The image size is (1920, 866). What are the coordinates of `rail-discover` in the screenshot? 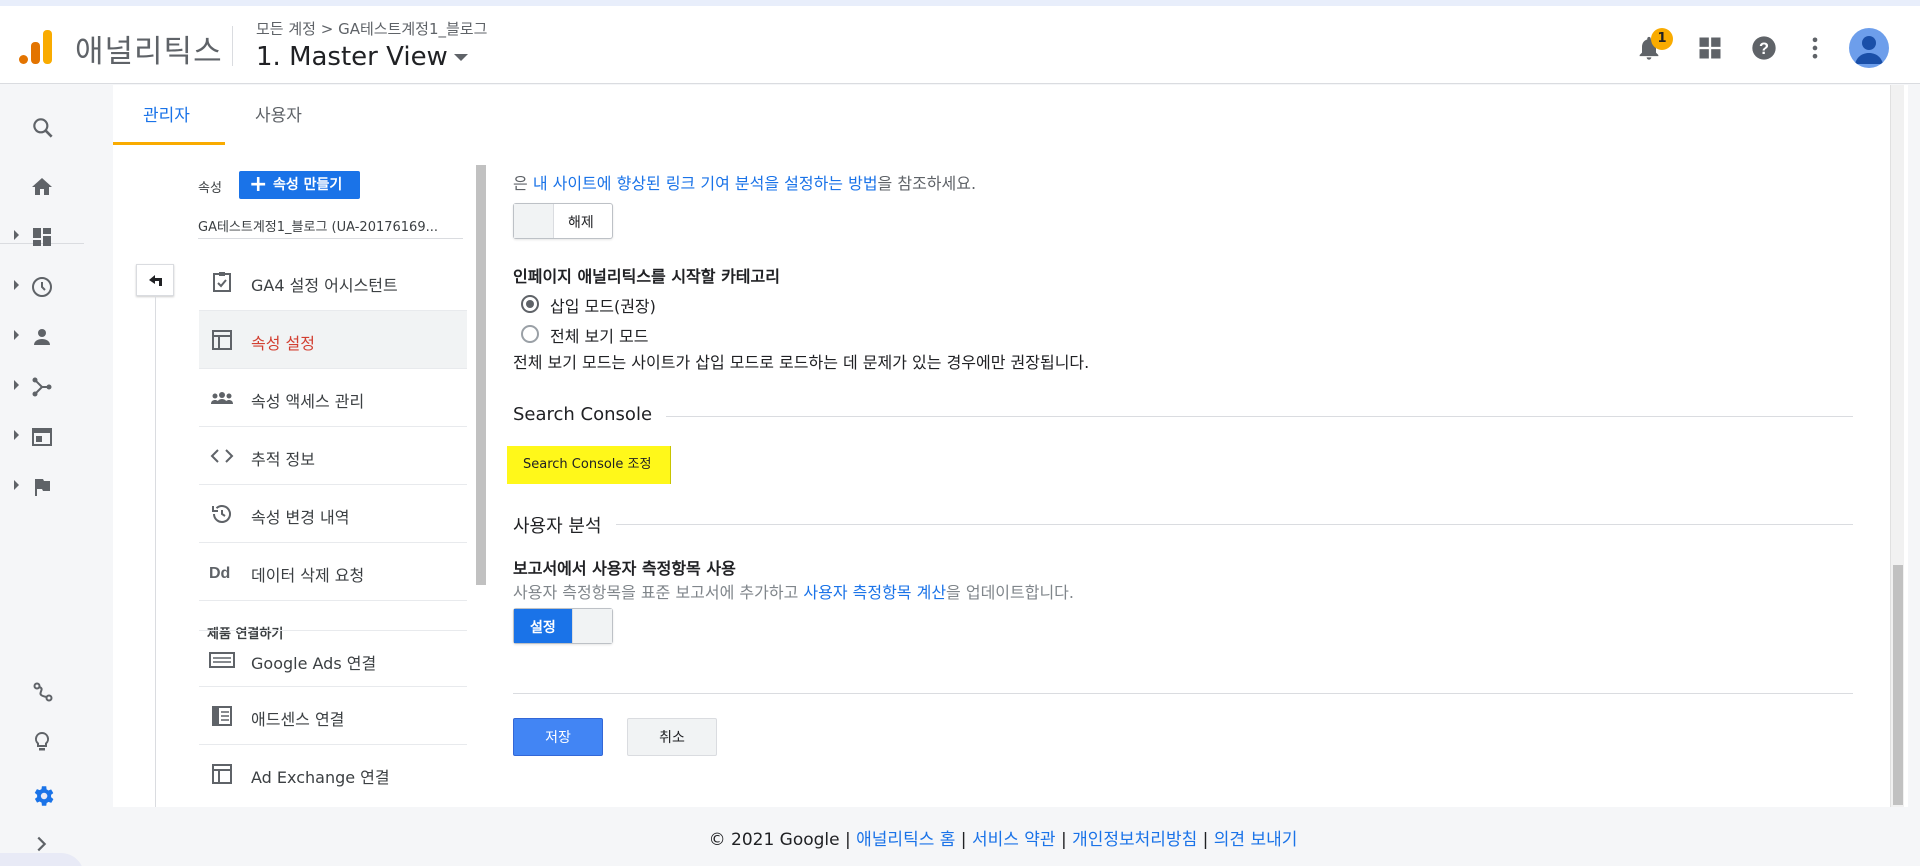 It's located at (42, 740).